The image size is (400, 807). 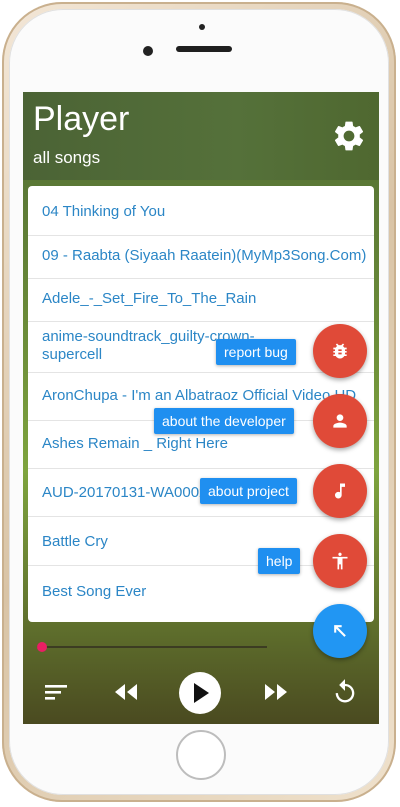 What do you see at coordinates (279, 561) in the screenshot?
I see `help-label: help` at bounding box center [279, 561].